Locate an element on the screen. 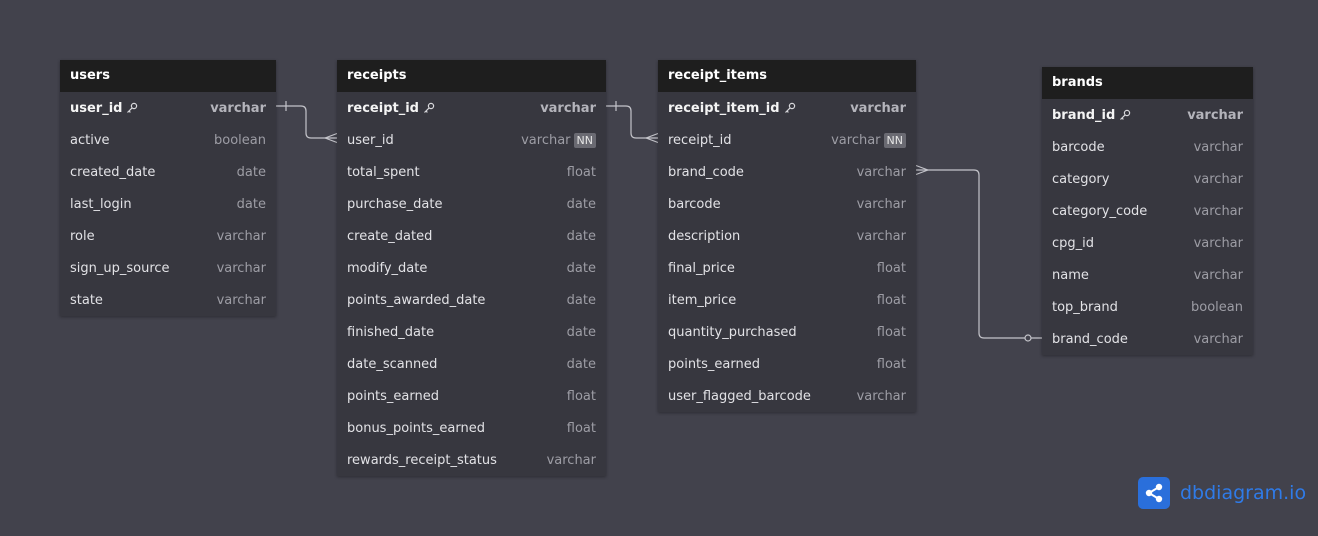 The width and height of the screenshot is (1318, 536). field-row: cpg_id varchar is located at coordinates (1147, 243).